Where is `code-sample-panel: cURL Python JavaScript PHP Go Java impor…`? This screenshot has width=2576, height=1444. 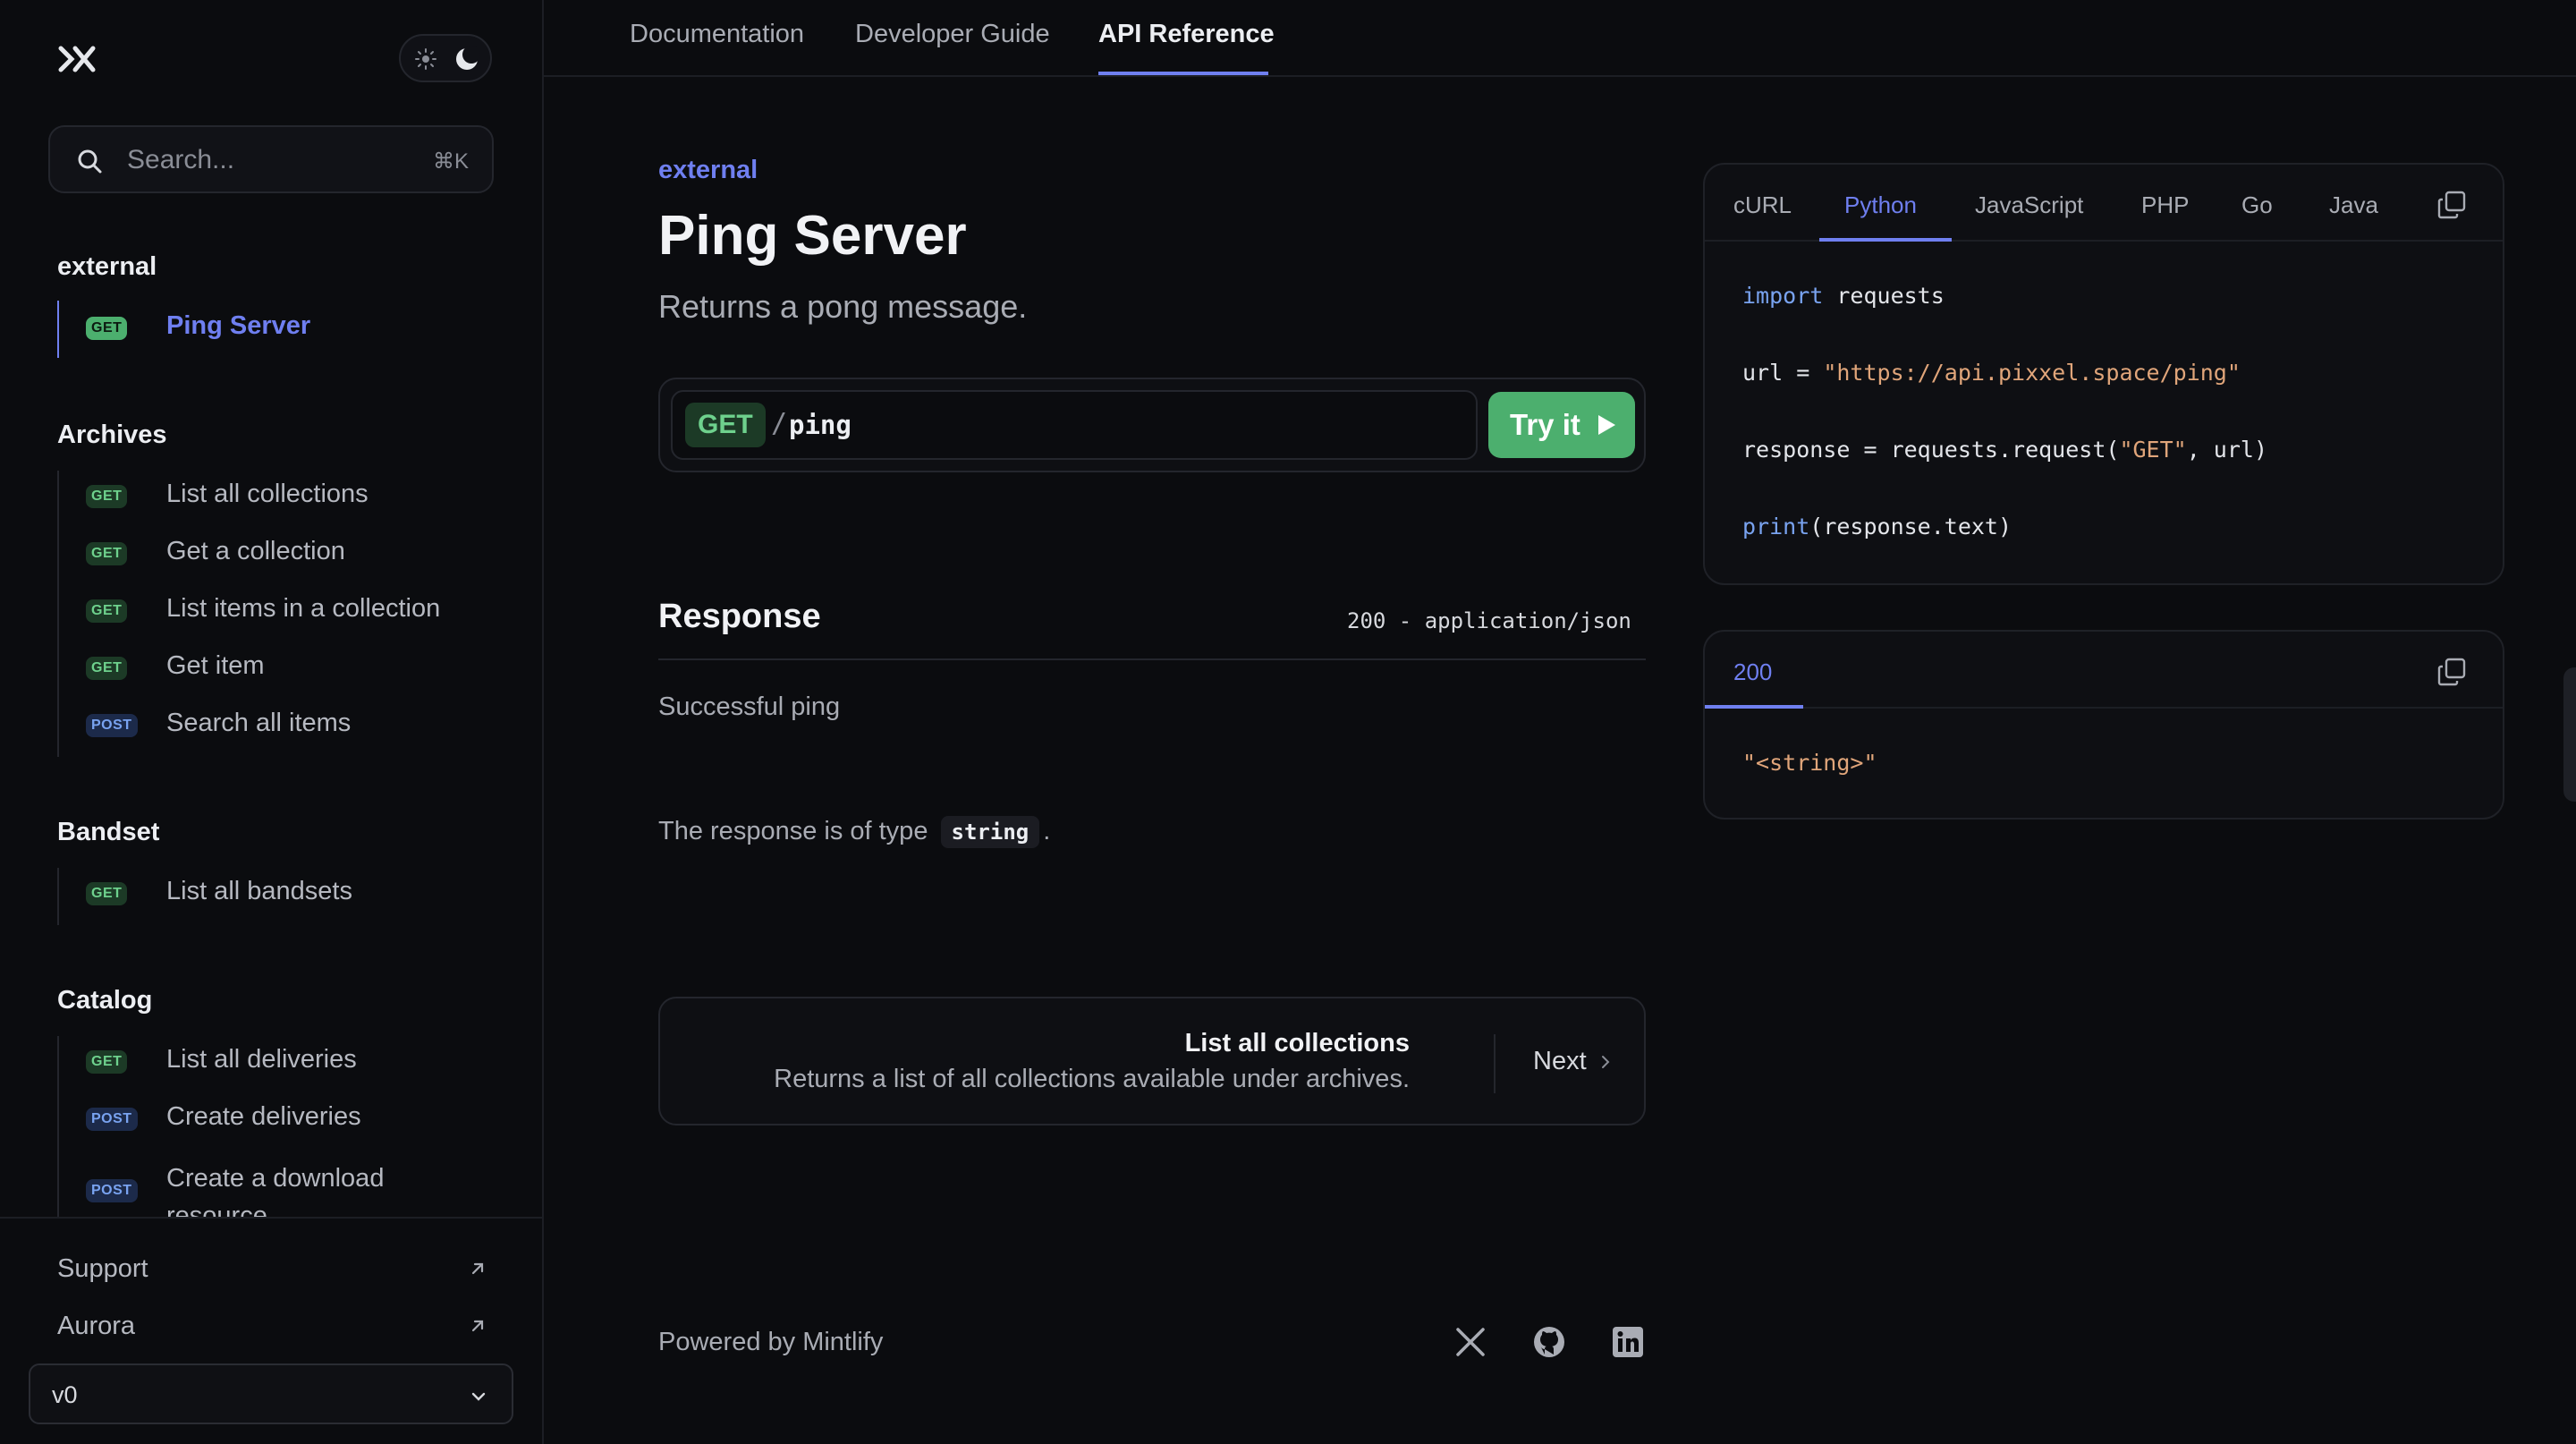
code-sample-panel: cURL Python JavaScript PHP Go Java impor… is located at coordinates (2103, 374).